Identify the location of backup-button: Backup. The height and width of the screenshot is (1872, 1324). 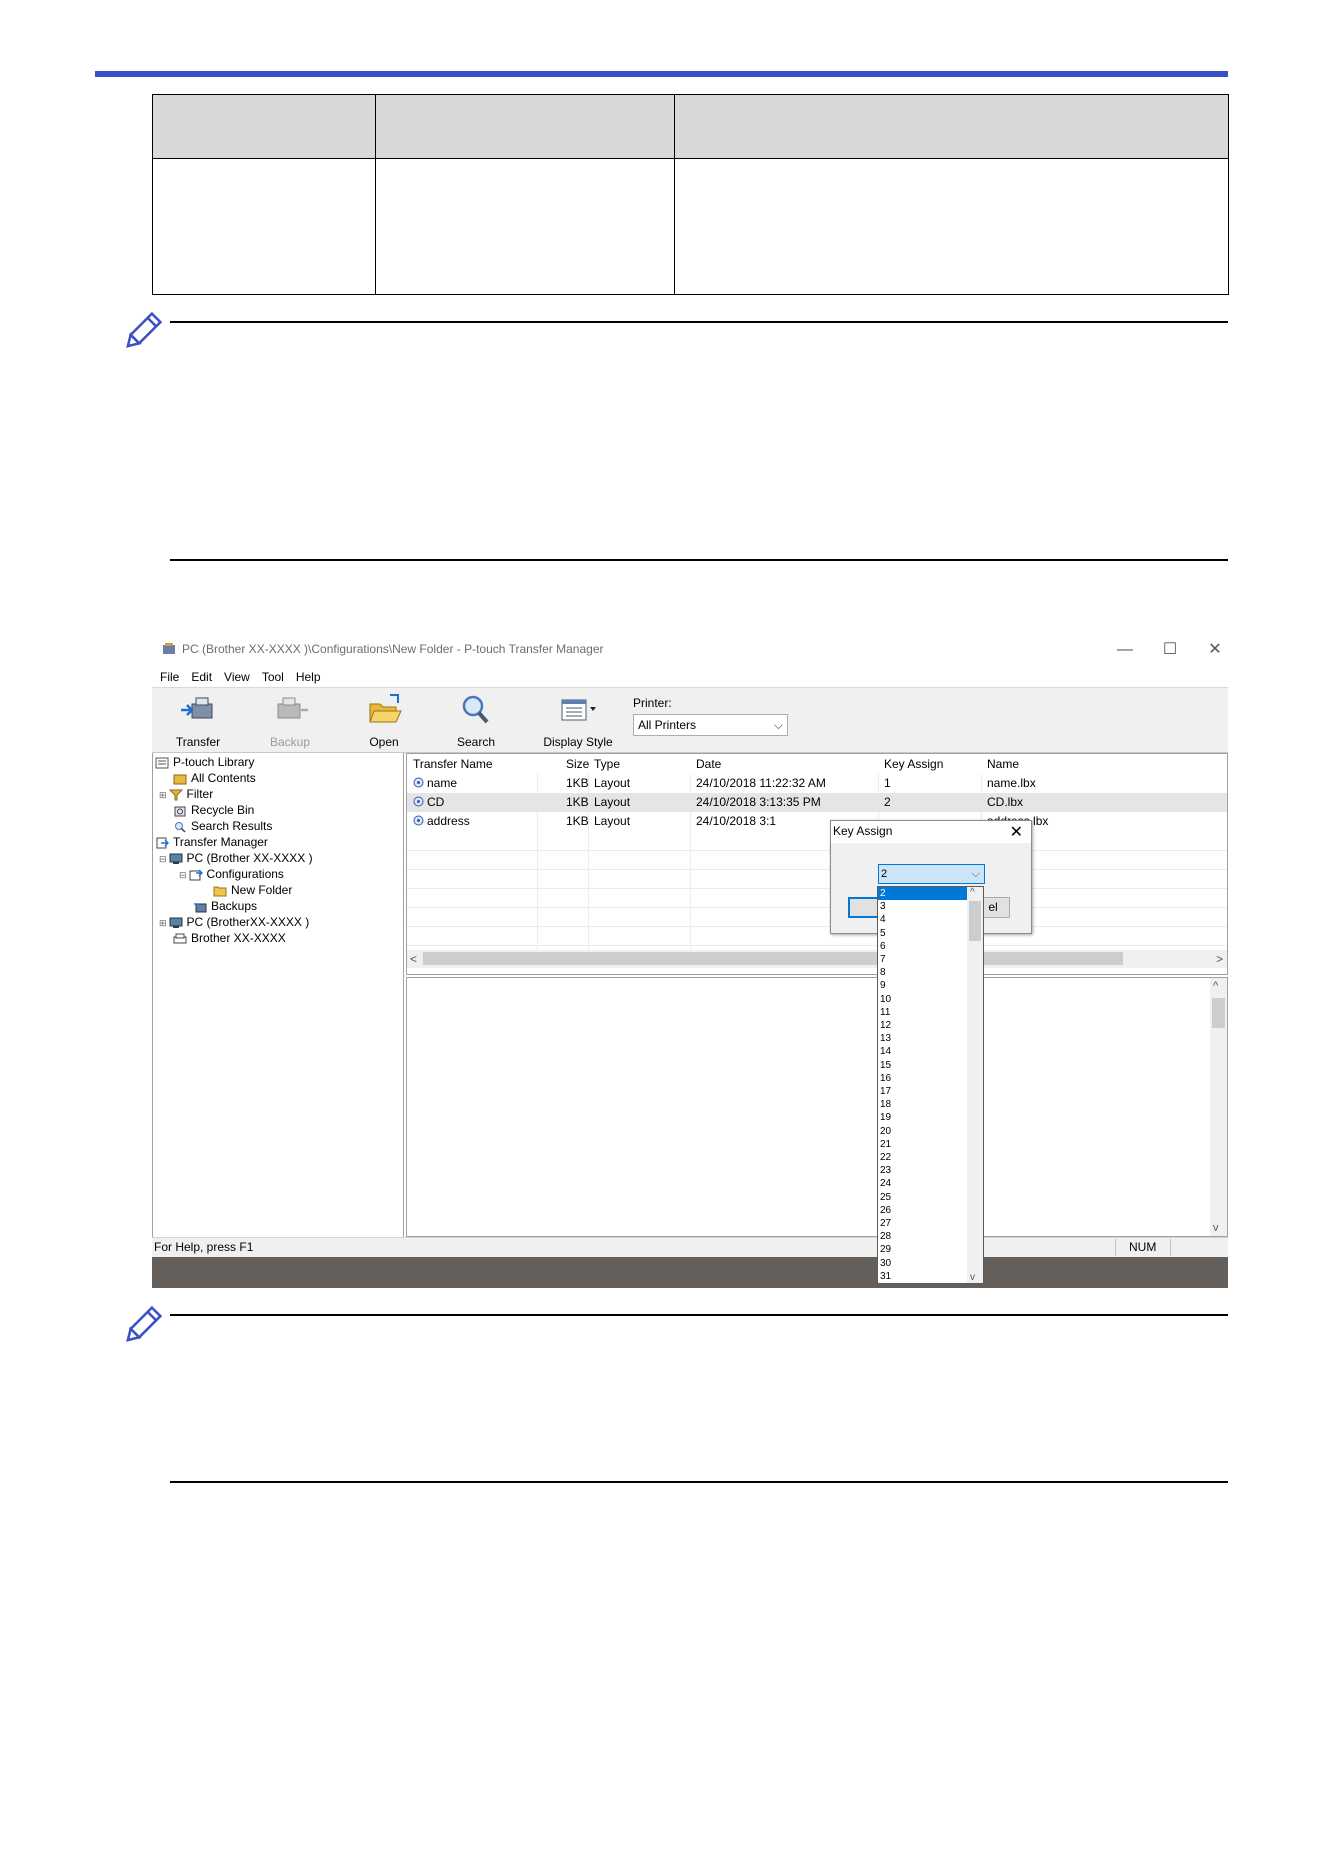
(290, 720).